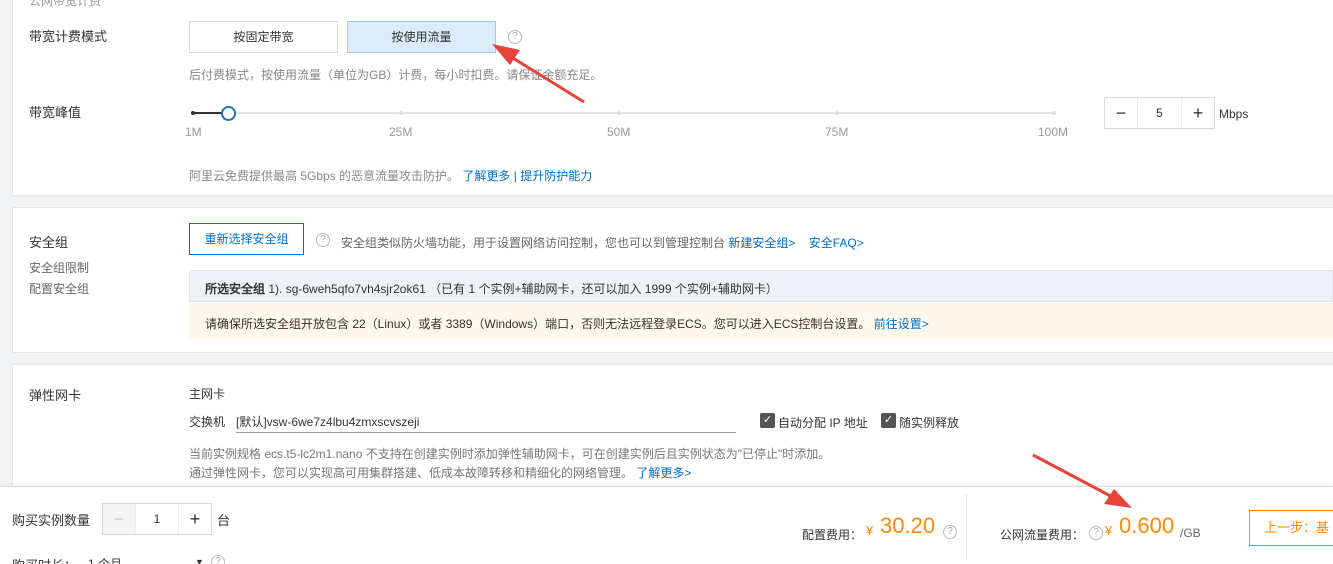 Image resolution: width=1333 pixels, height=564 pixels. I want to click on traffic-fee-unit: /GB, so click(1190, 533).